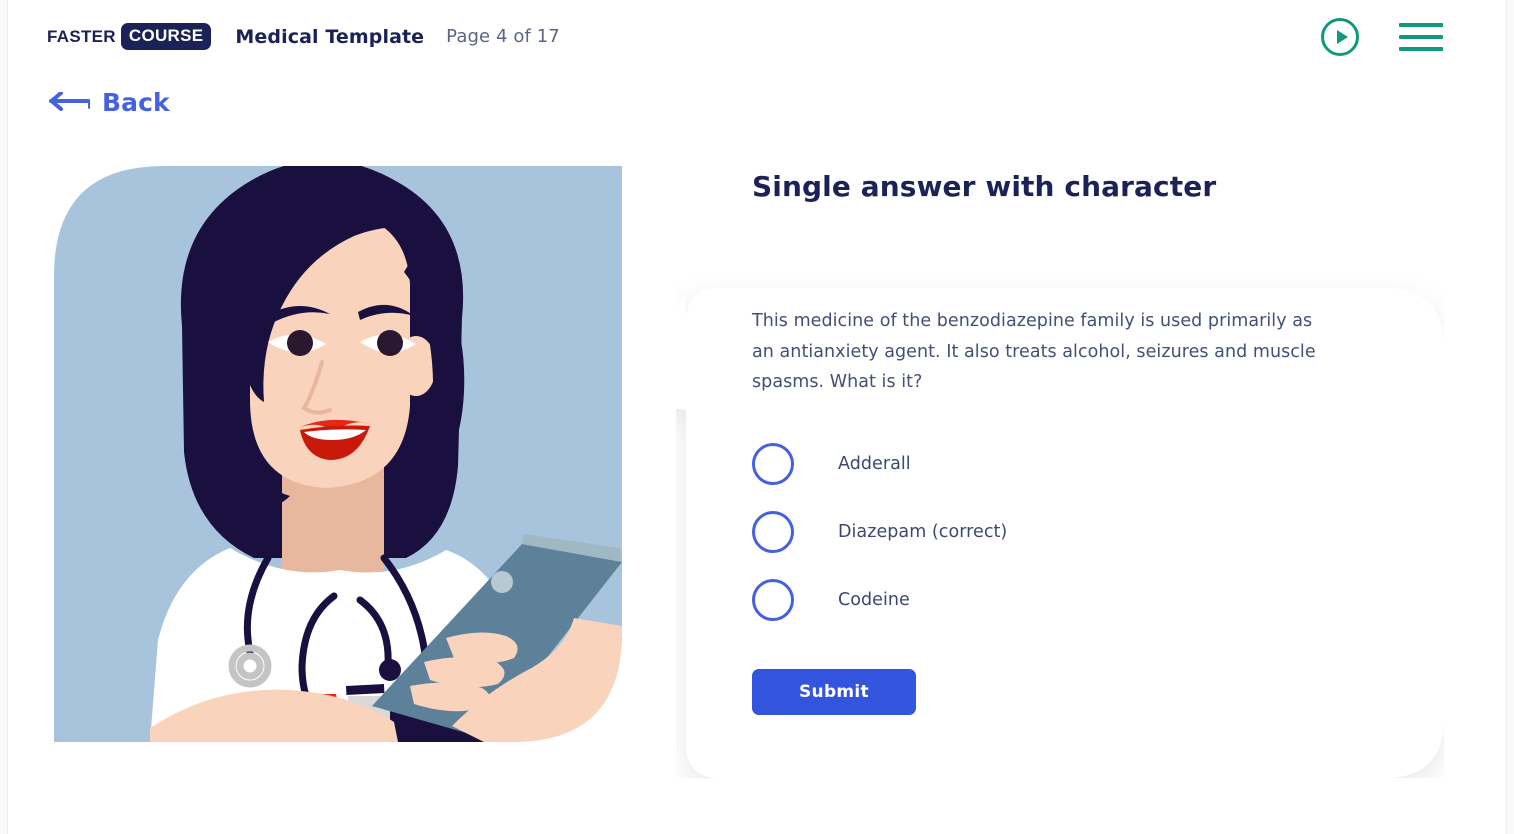 This screenshot has width=1514, height=834. I want to click on header-actions, so click(1382, 36).